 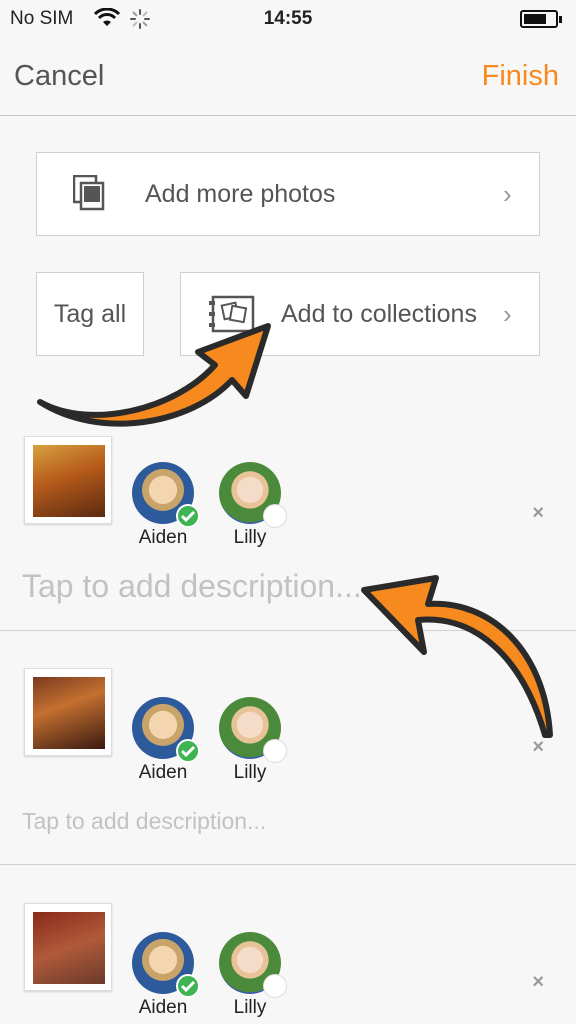 I want to click on tag-all-button: Tag all, so click(x=90, y=314).